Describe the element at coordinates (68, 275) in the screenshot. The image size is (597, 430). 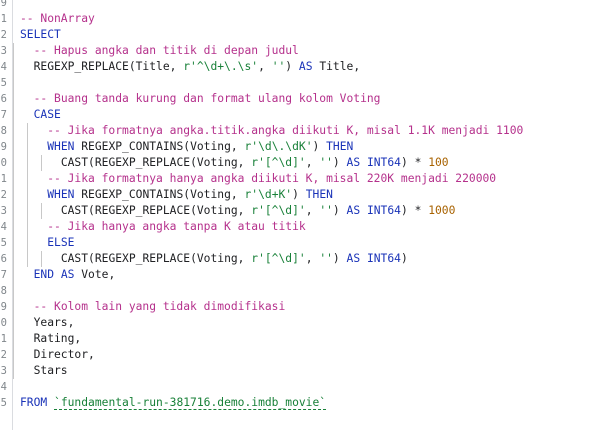
I see `code-line-text: END AS Vote,` at that location.